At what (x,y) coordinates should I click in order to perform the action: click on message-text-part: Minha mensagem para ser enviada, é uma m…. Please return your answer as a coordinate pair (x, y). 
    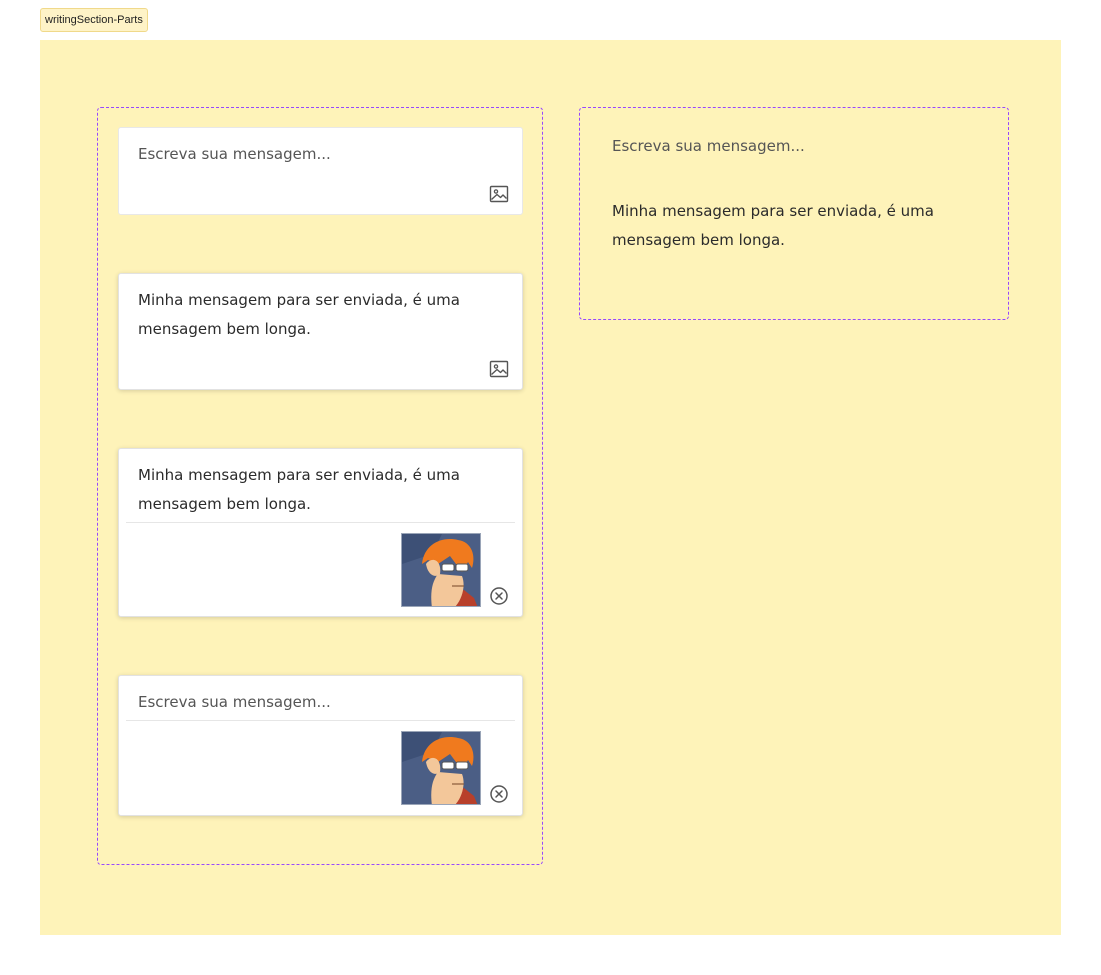
    Looking at the image, I should click on (773, 225).